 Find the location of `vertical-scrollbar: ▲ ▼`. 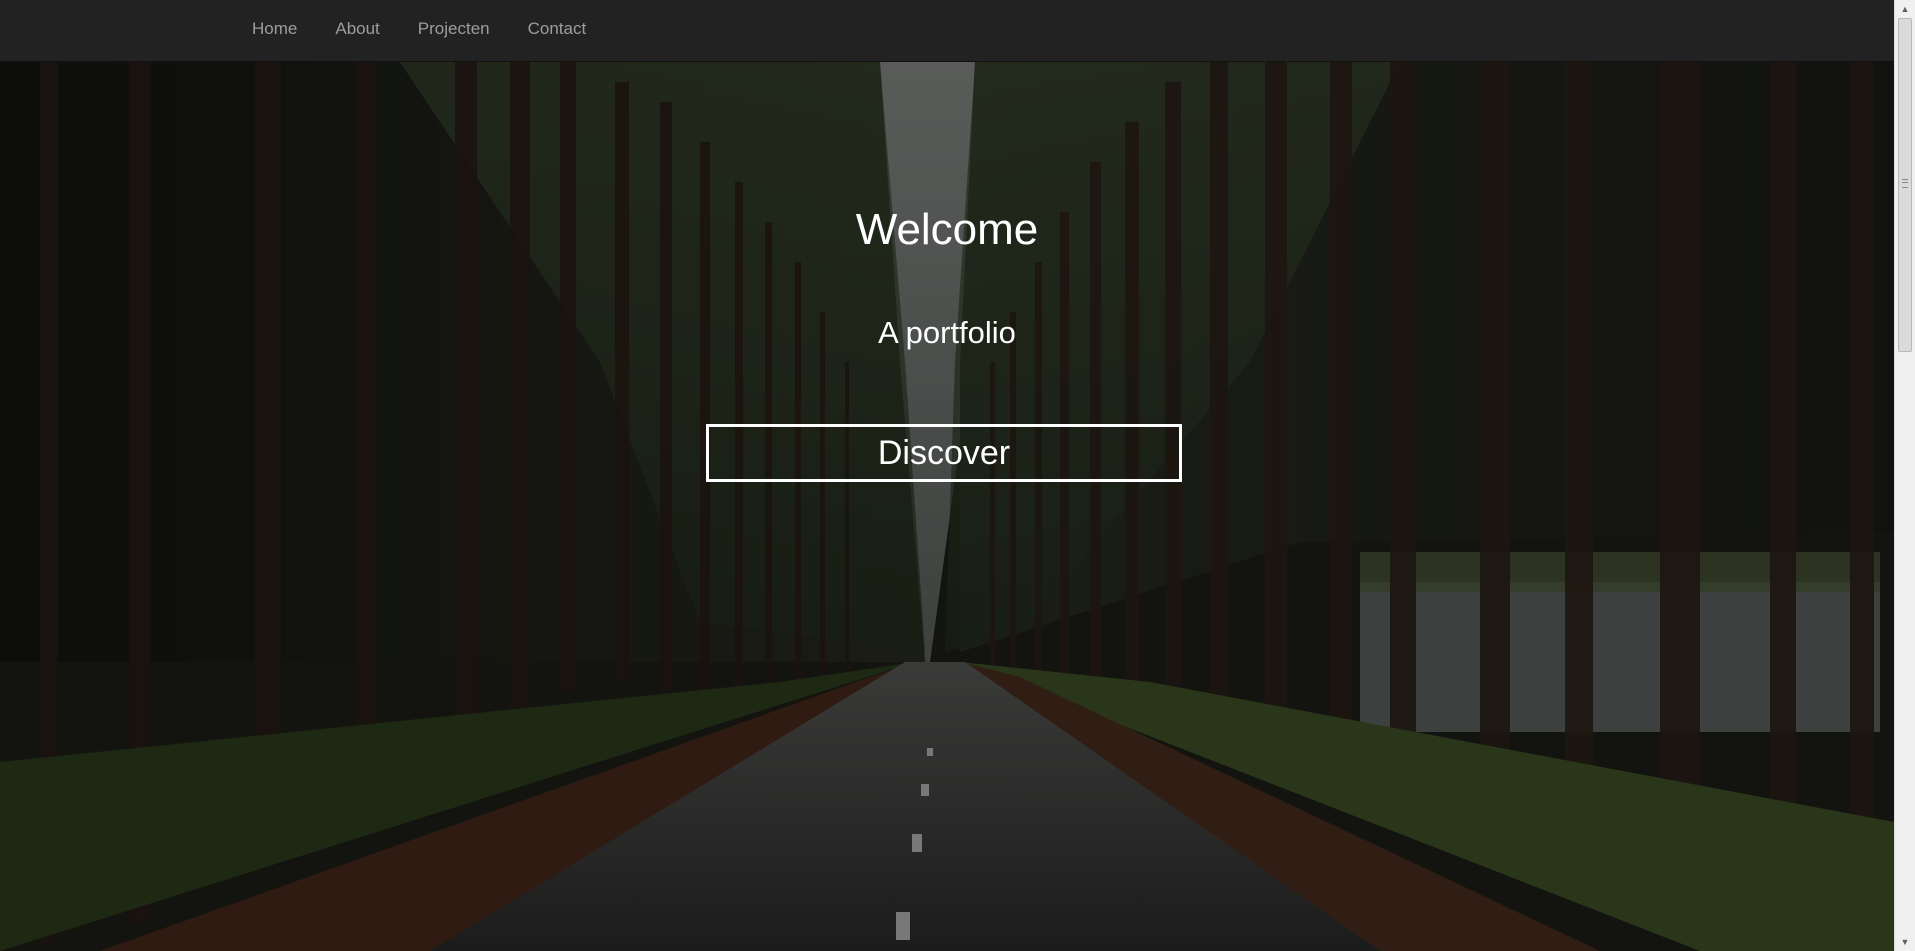

vertical-scrollbar: ▲ ▼ is located at coordinates (1904, 475).